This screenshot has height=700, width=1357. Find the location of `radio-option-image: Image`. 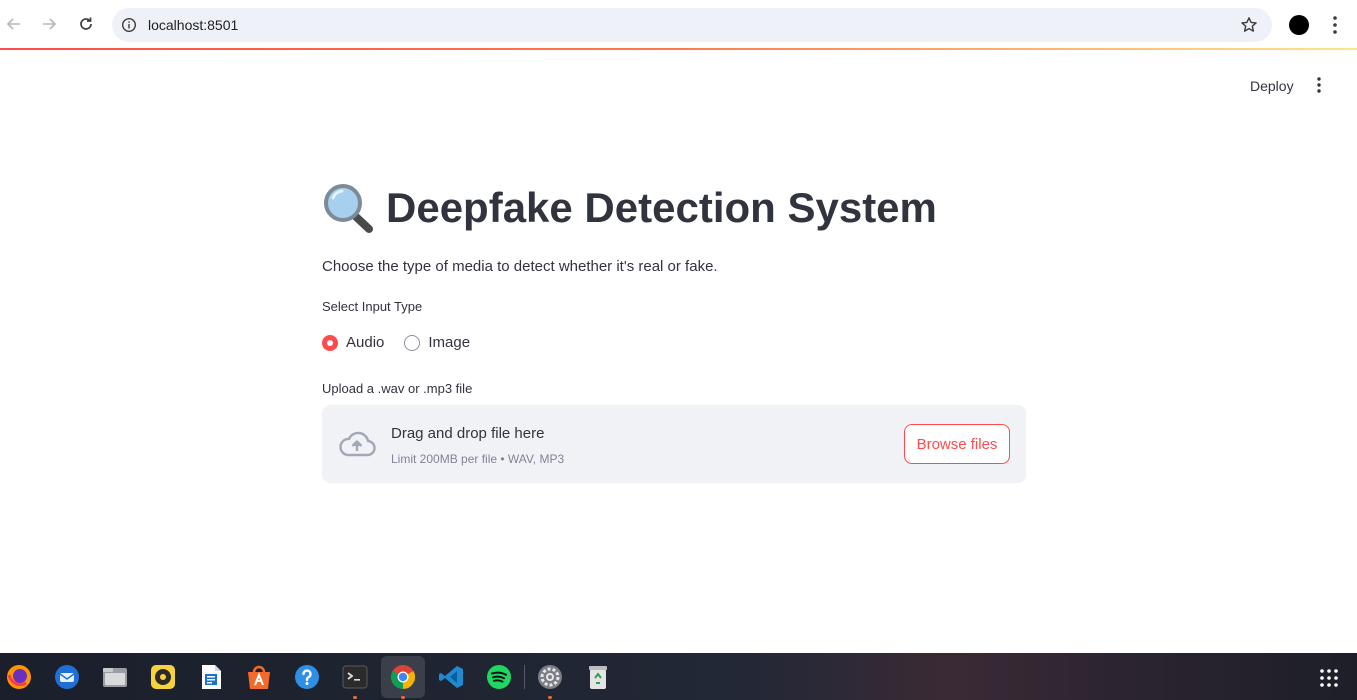

radio-option-image: Image is located at coordinates (437, 342).